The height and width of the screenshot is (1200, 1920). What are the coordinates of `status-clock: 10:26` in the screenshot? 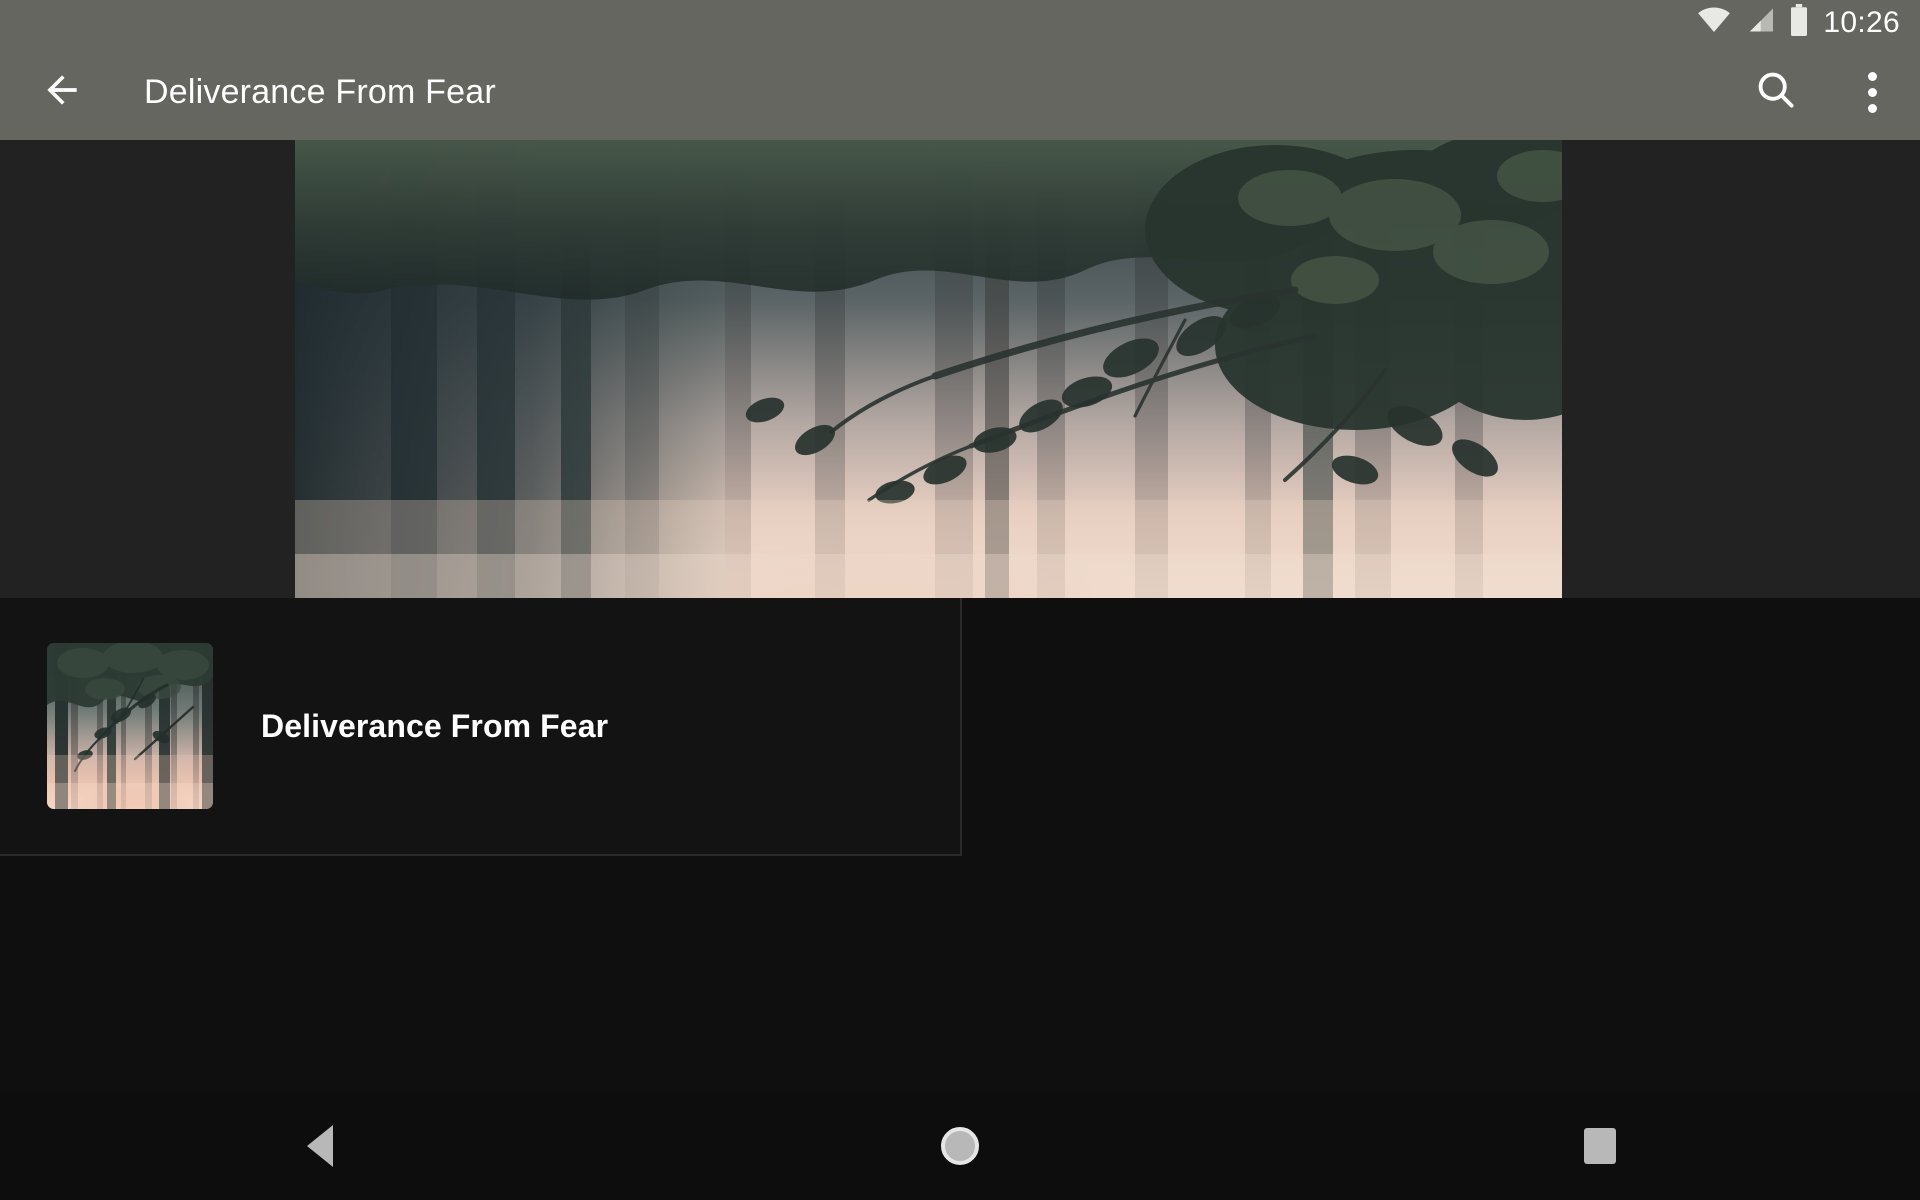 It's located at (1861, 22).